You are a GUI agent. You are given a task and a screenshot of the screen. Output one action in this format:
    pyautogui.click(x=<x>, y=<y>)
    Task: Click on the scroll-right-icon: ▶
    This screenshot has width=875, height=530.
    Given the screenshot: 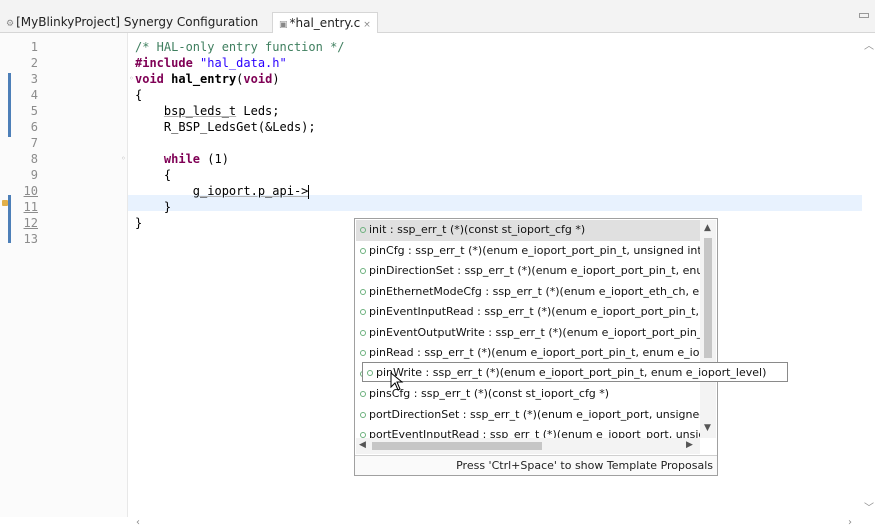 What is the action you would take?
    pyautogui.click(x=689, y=445)
    